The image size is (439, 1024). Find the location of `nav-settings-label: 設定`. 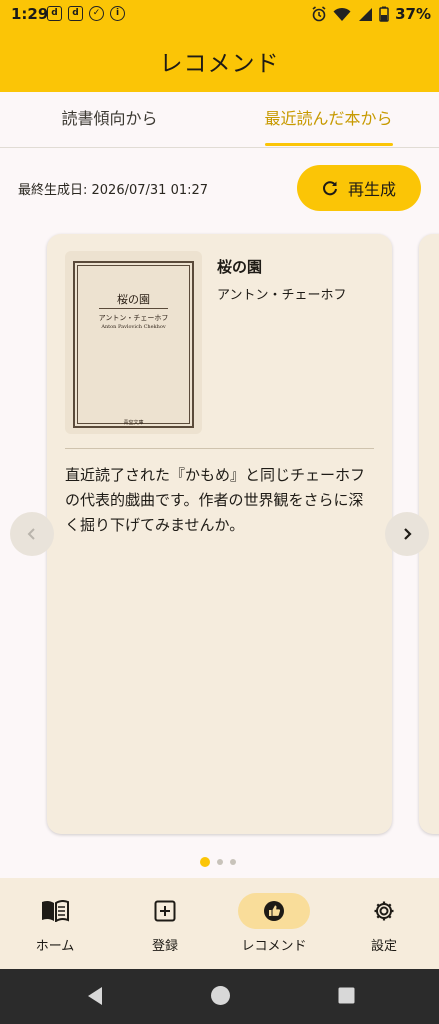

nav-settings-label: 設定 is located at coordinates (383, 946).